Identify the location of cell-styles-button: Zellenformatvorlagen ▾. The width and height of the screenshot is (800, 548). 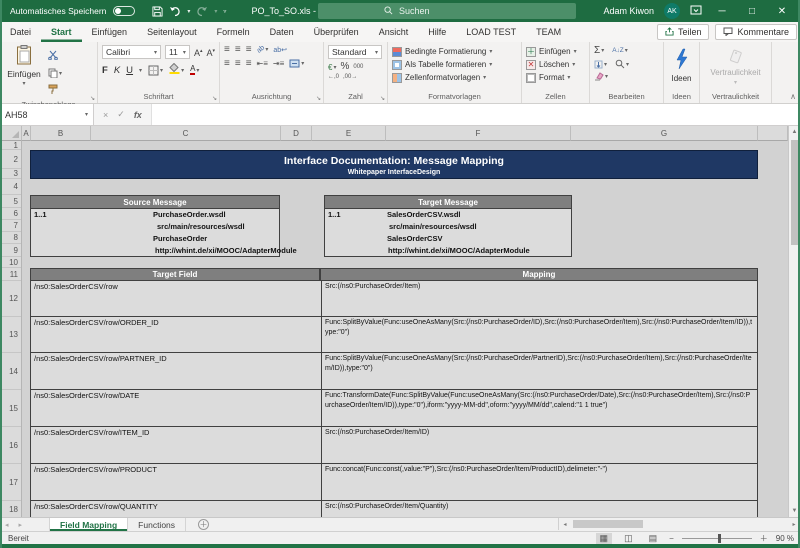
(454, 77).